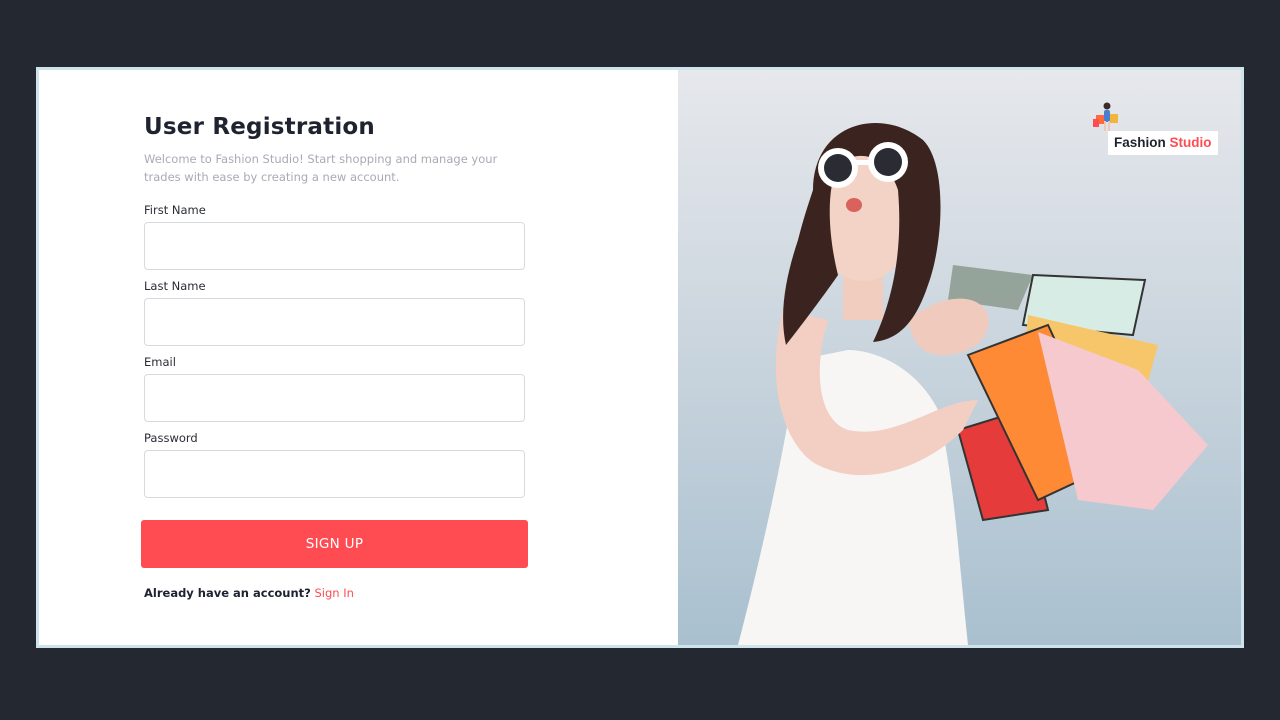 This screenshot has height=720, width=1280. Describe the element at coordinates (334, 322) in the screenshot. I see `last-name-input` at that location.